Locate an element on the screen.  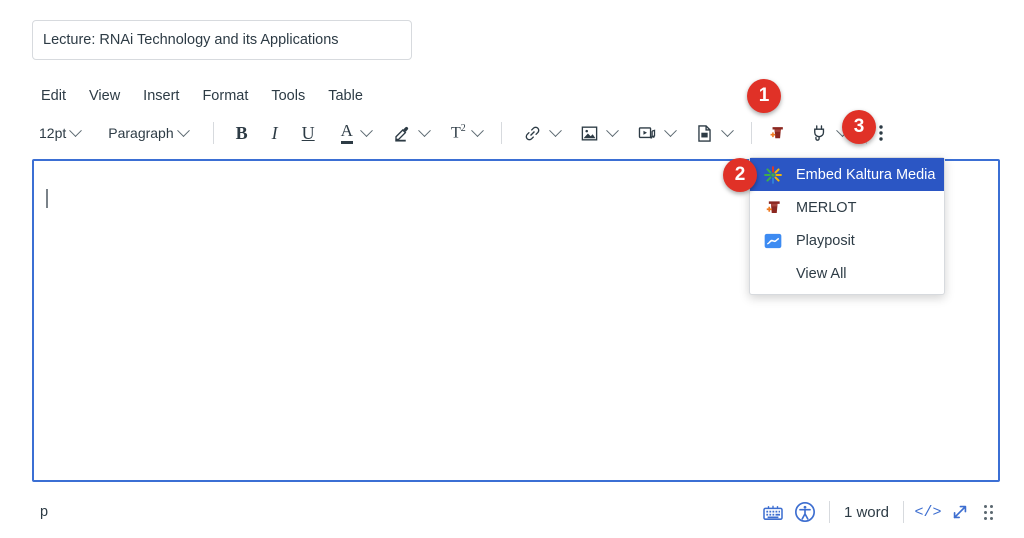
word-count: 1 word is located at coordinates (866, 512).